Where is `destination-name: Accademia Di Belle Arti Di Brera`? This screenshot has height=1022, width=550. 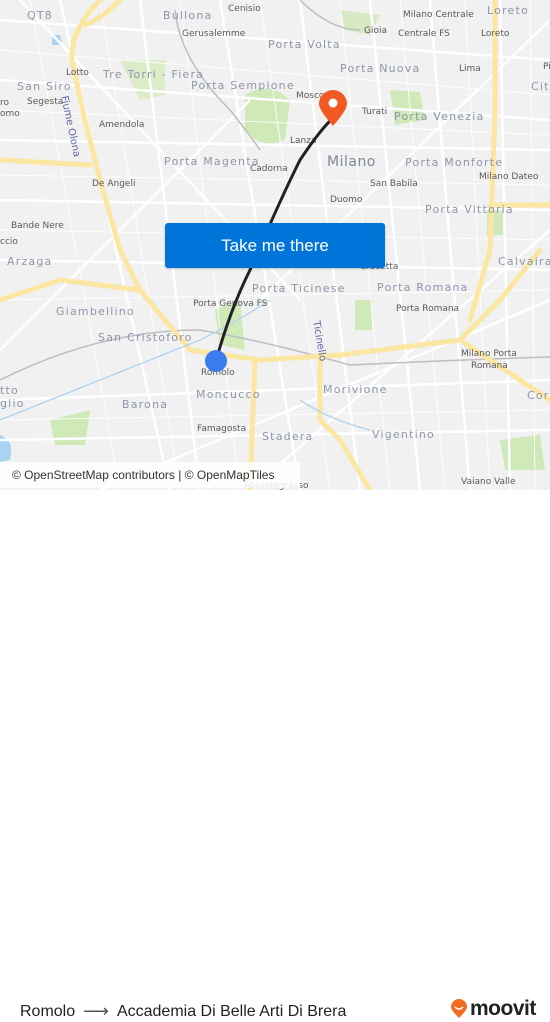 destination-name: Accademia Di Belle Arti Di Brera is located at coordinates (231, 1011).